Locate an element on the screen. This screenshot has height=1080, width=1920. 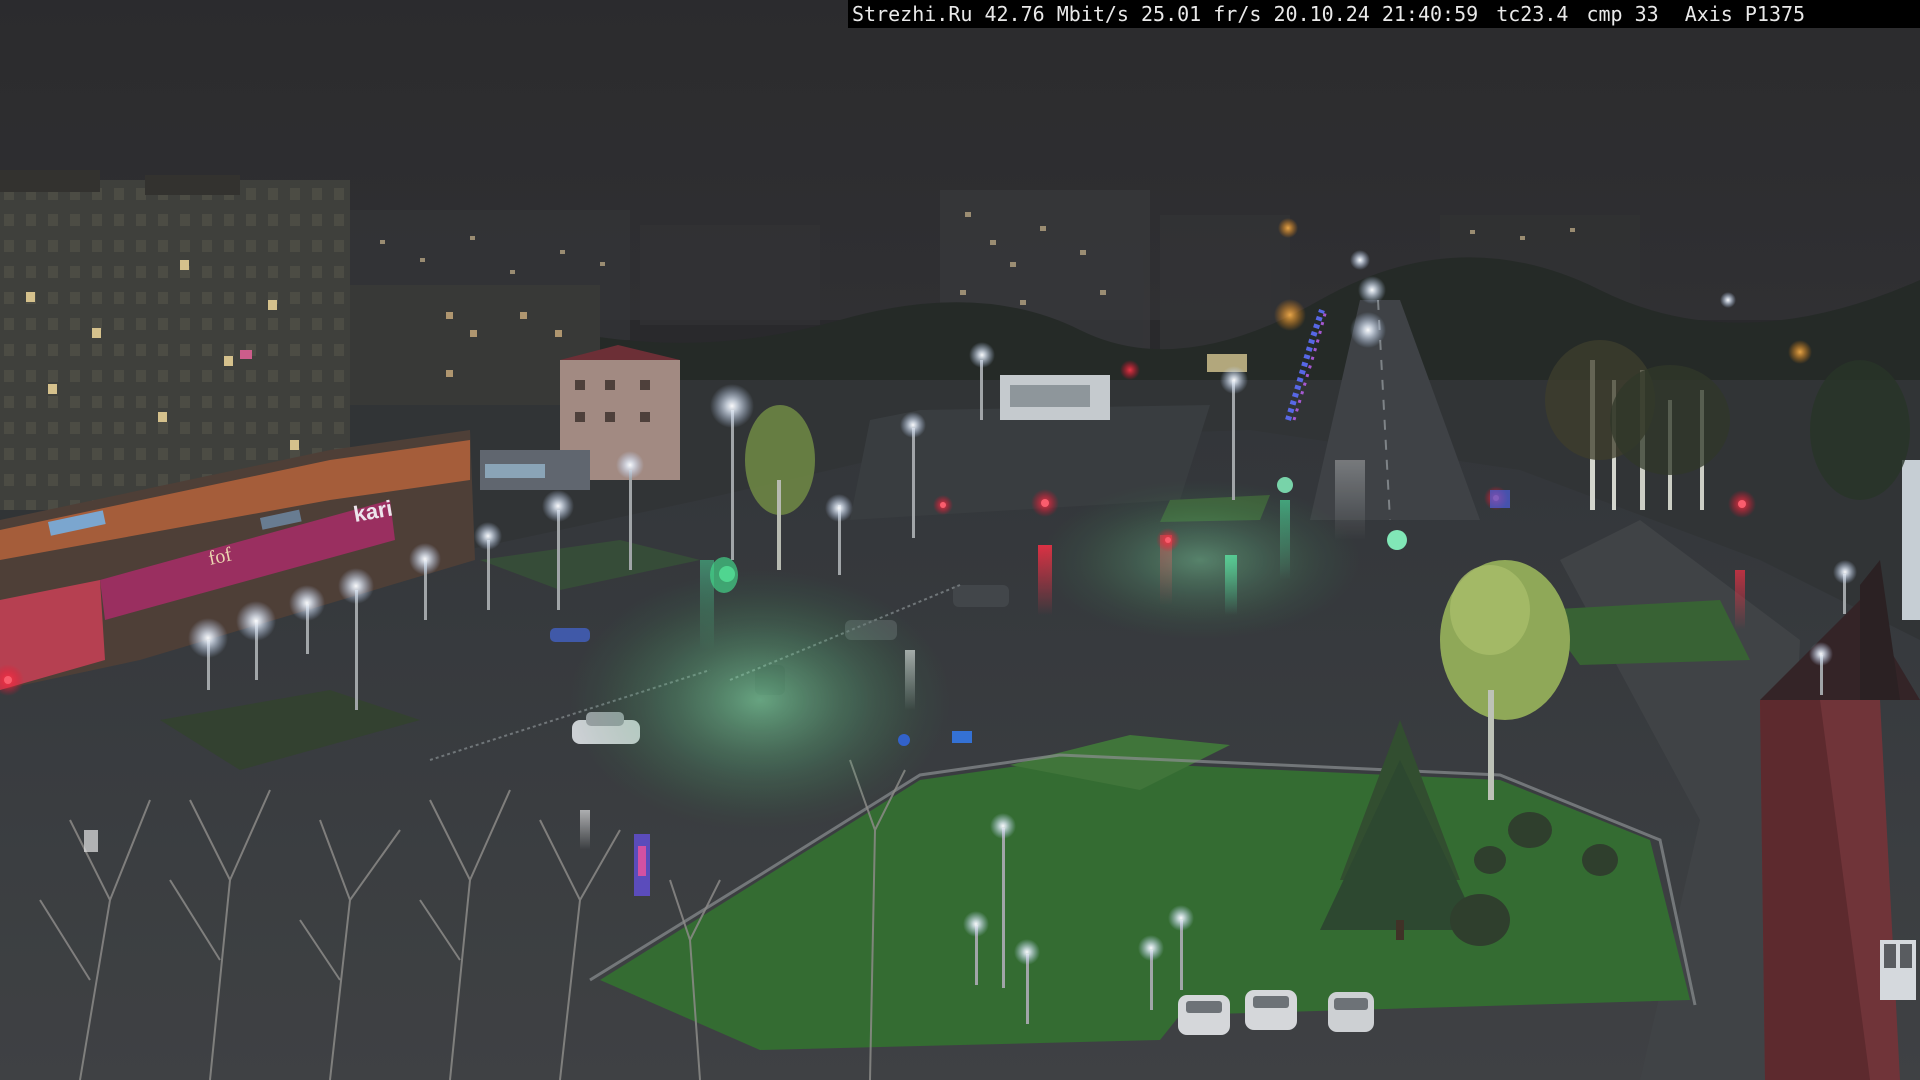
overlay-bitrate: 42.76 Mbit/s is located at coordinates (1056, 14).